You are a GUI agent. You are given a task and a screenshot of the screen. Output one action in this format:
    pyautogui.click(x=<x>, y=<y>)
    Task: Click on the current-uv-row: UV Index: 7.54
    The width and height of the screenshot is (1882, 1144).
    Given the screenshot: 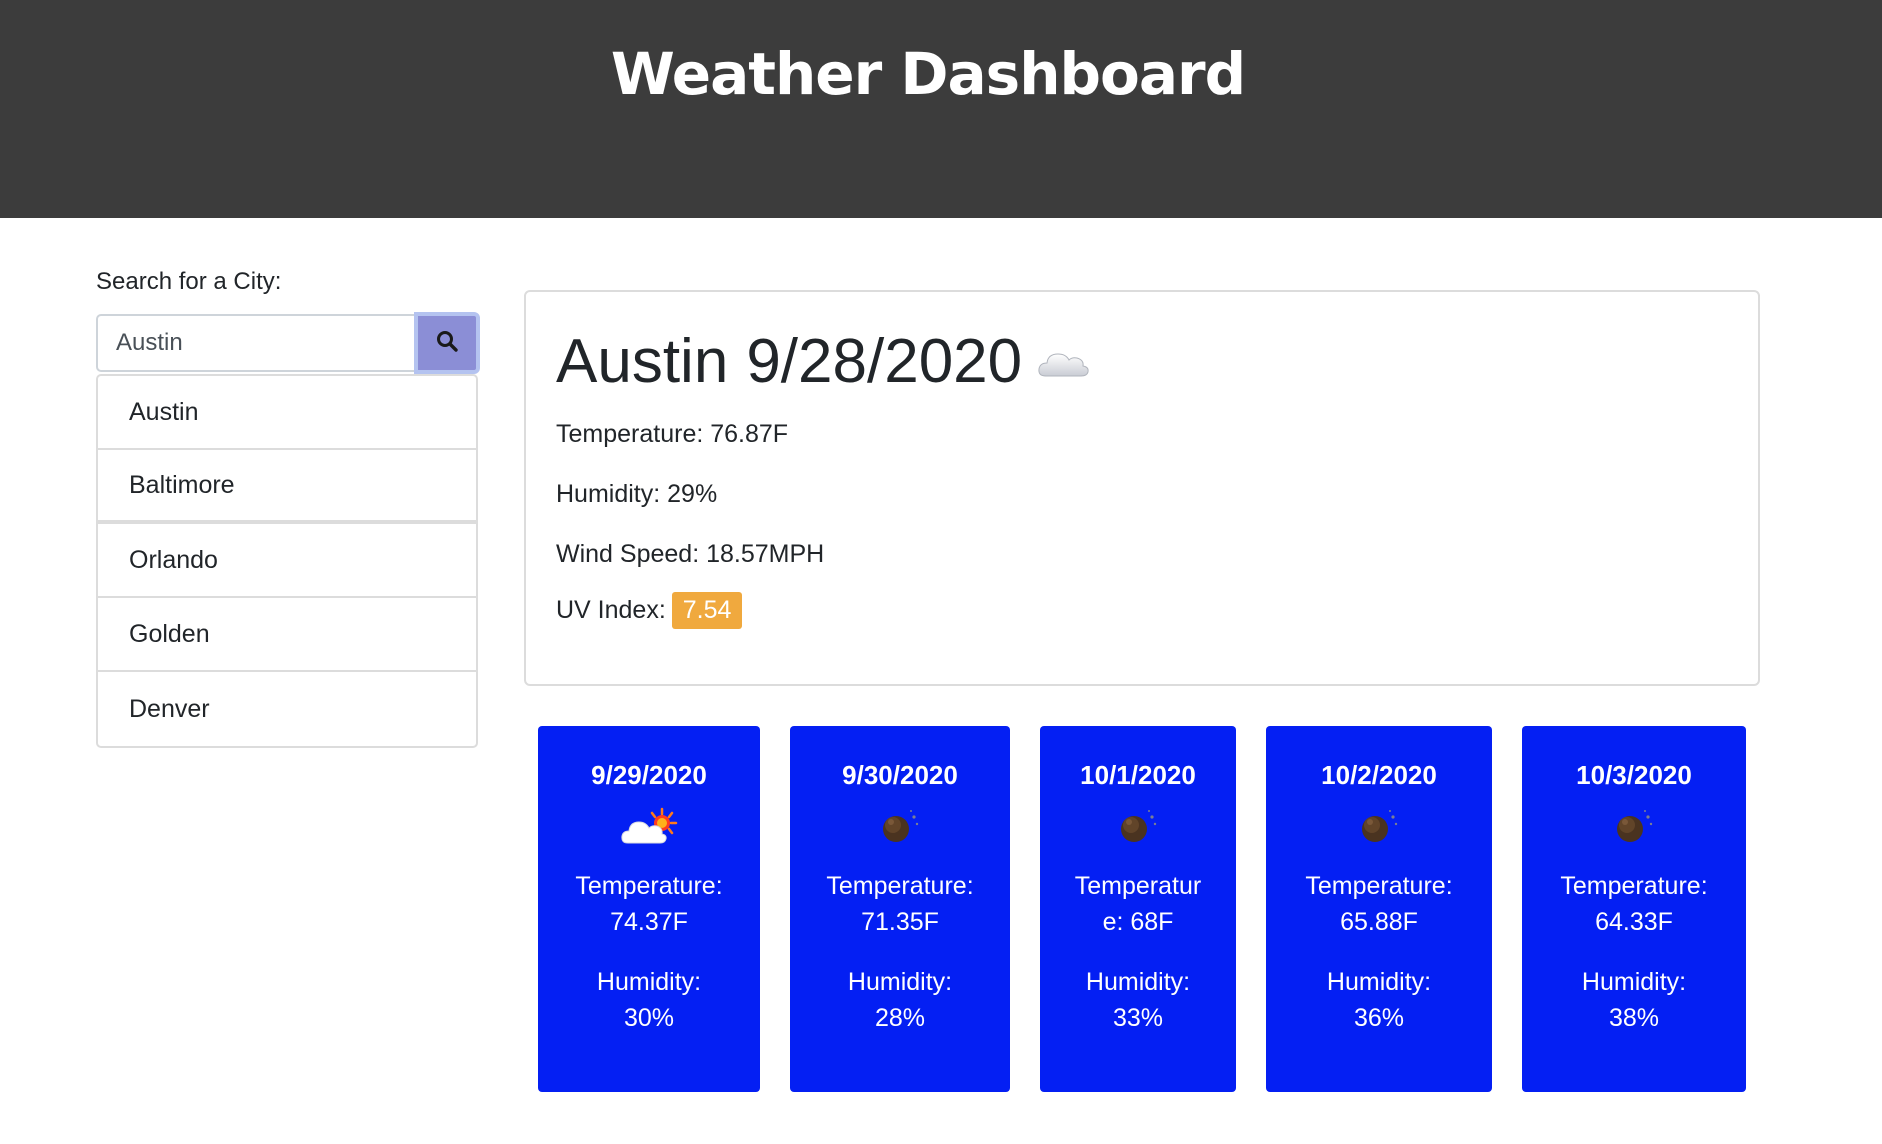 What is the action you would take?
    pyautogui.click(x=649, y=610)
    